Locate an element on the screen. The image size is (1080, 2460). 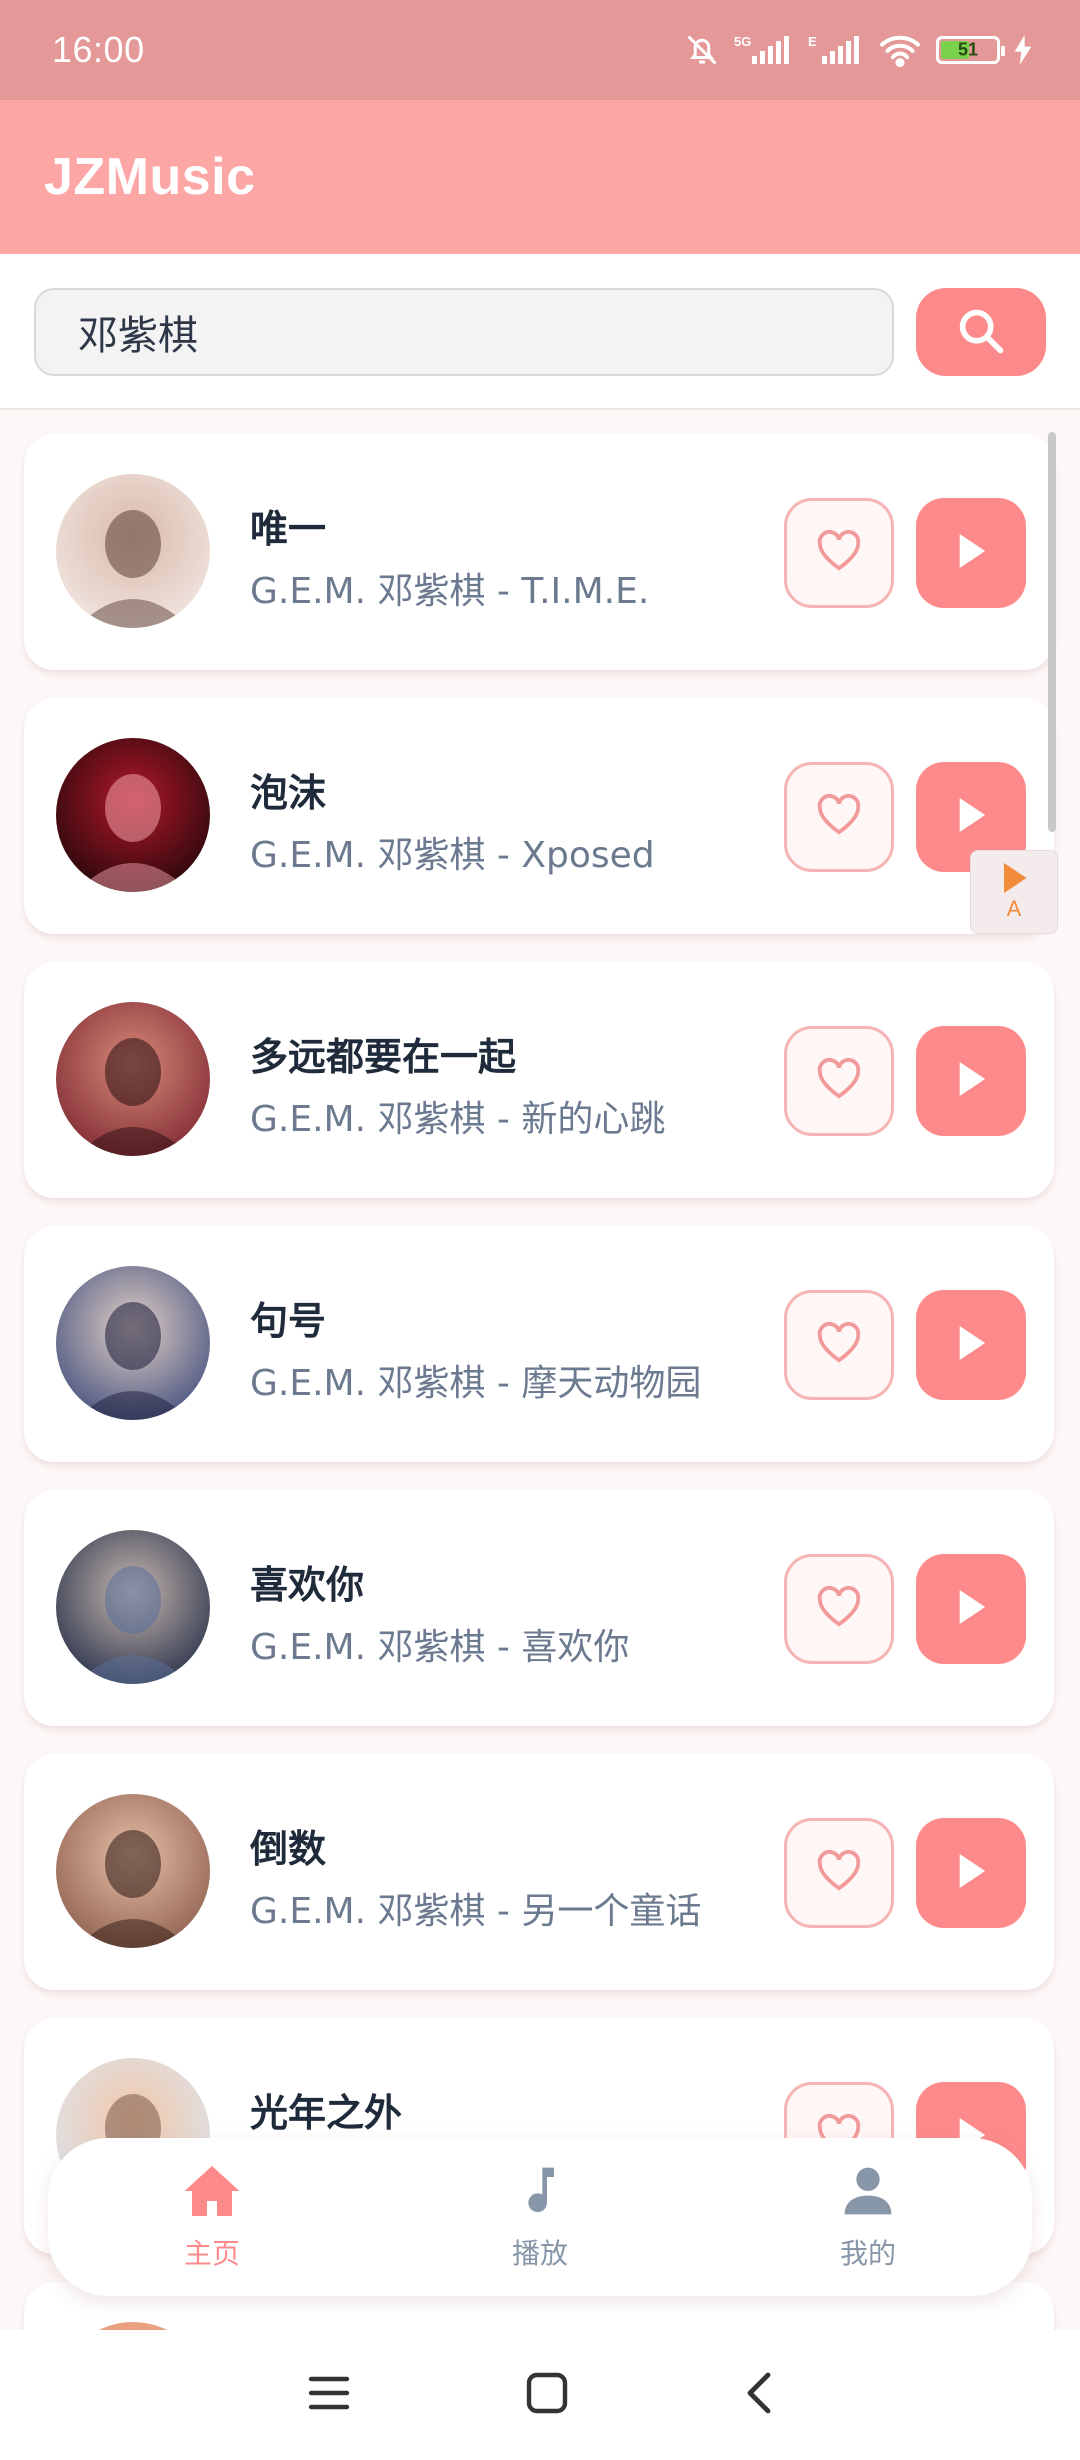
song-subtitle: G.E.M. 邓紫棋 - 另一个童话 is located at coordinates (476, 1911).